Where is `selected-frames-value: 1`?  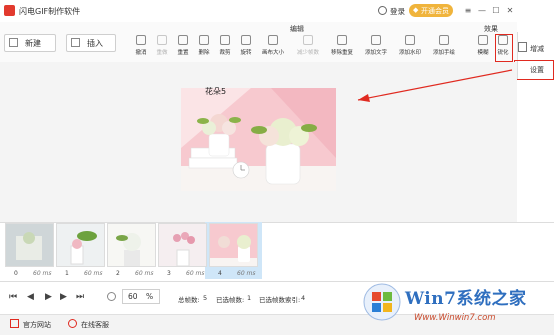
selected-frames-value: 1 is located at coordinates (249, 298).